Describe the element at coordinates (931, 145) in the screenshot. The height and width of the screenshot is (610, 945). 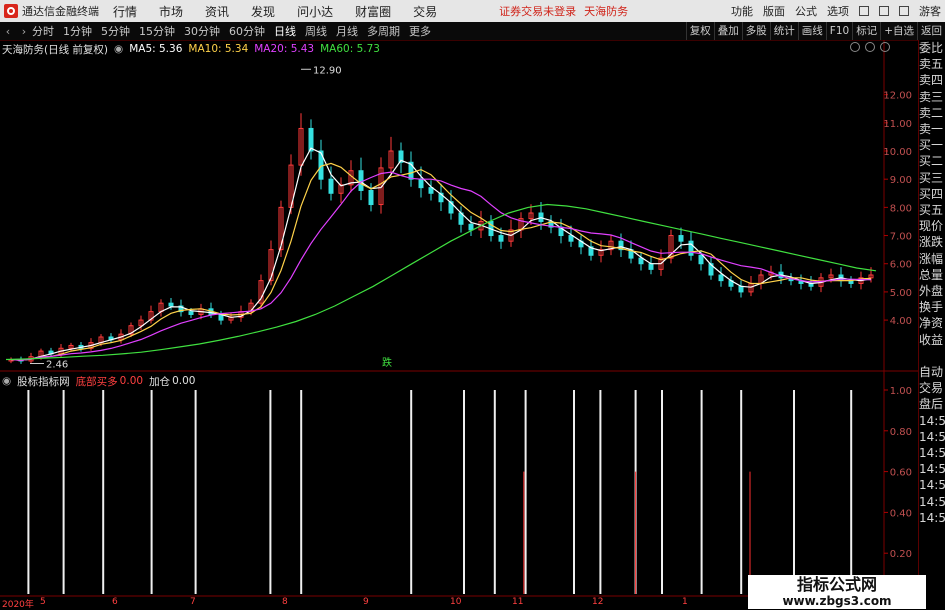
I see `side-panel-item: 买一` at that location.